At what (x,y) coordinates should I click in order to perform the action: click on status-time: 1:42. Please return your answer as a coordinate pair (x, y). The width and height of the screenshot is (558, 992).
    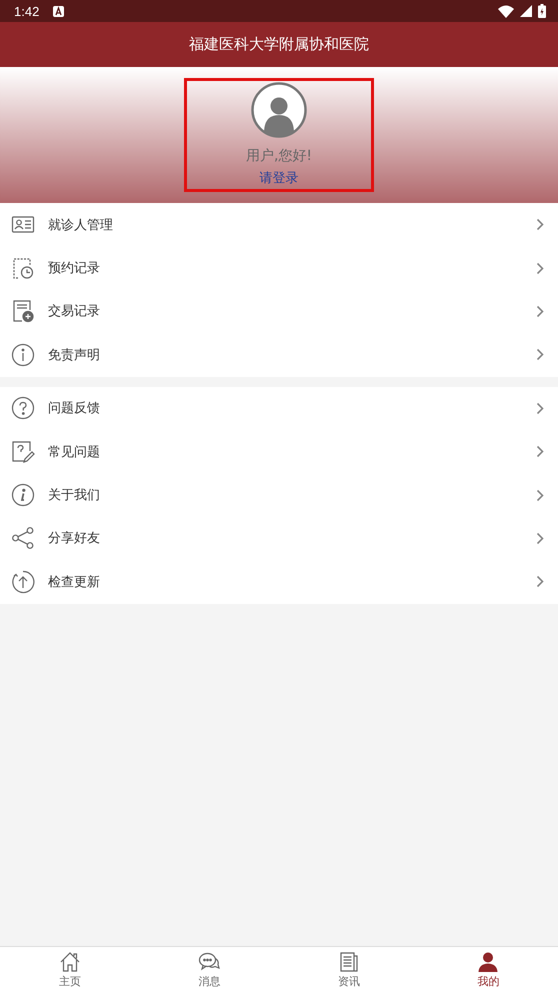
    Looking at the image, I should click on (27, 11).